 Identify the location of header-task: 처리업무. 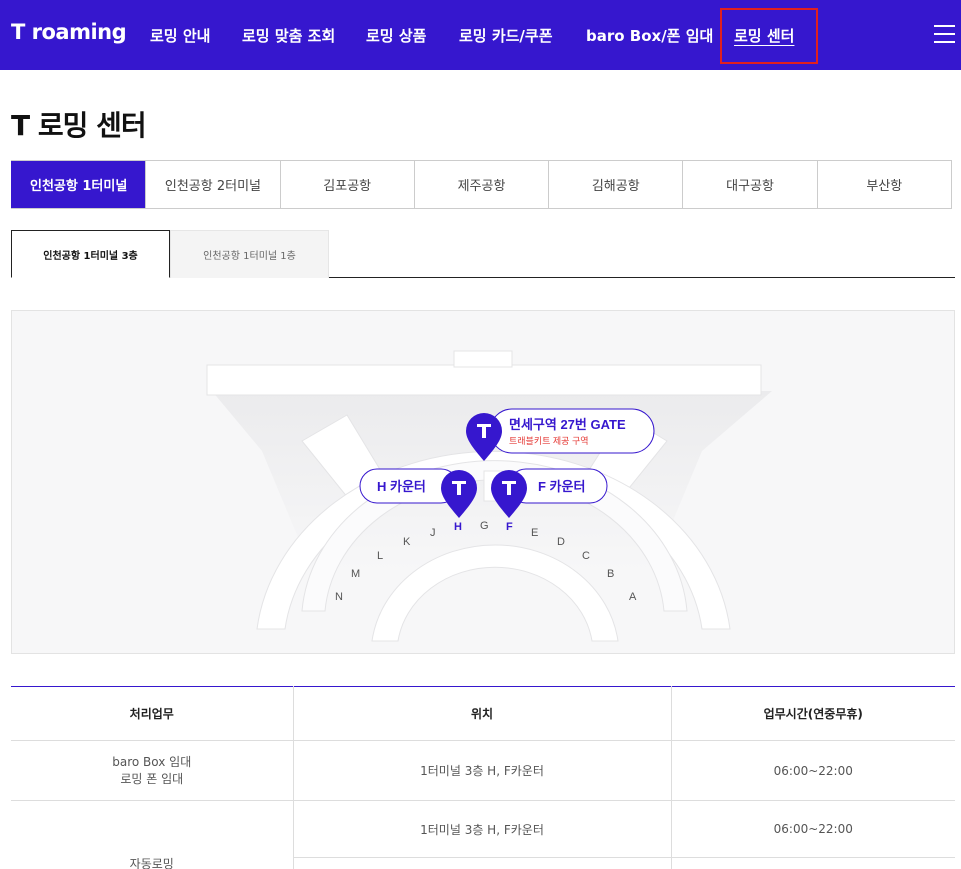
(152, 713).